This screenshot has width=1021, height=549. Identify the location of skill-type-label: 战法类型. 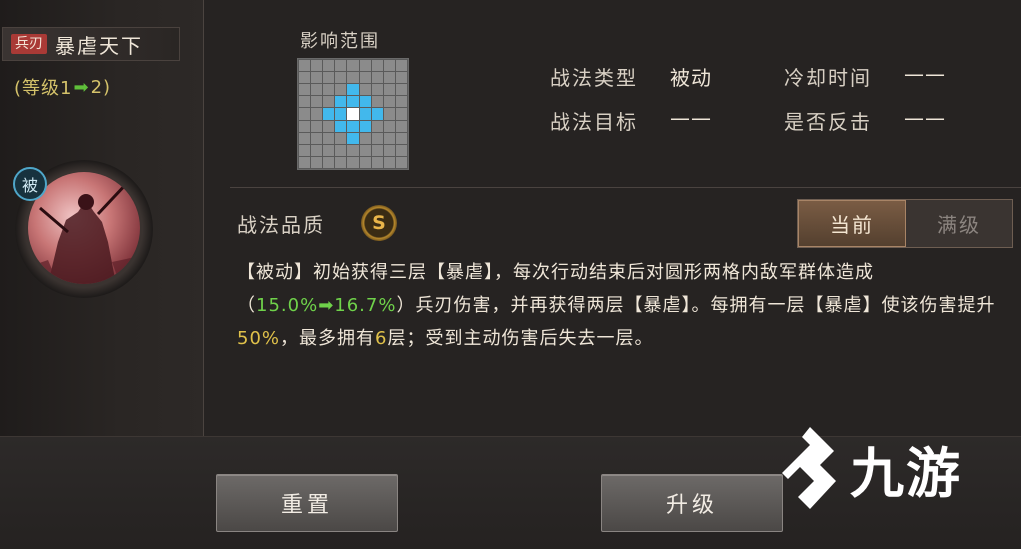
(594, 78).